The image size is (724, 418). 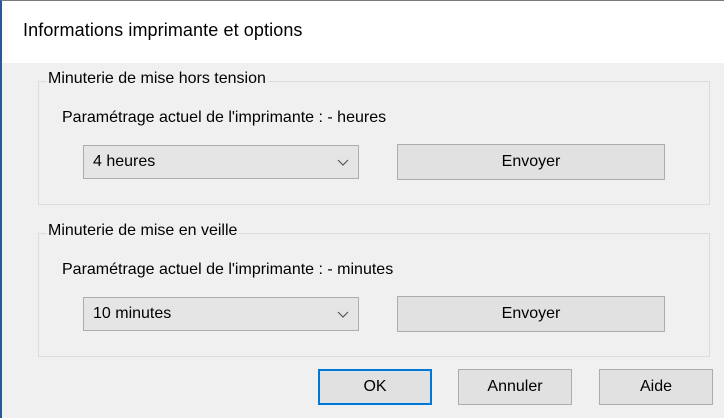 I want to click on sleep-send-button: Envoyer, so click(x=531, y=314).